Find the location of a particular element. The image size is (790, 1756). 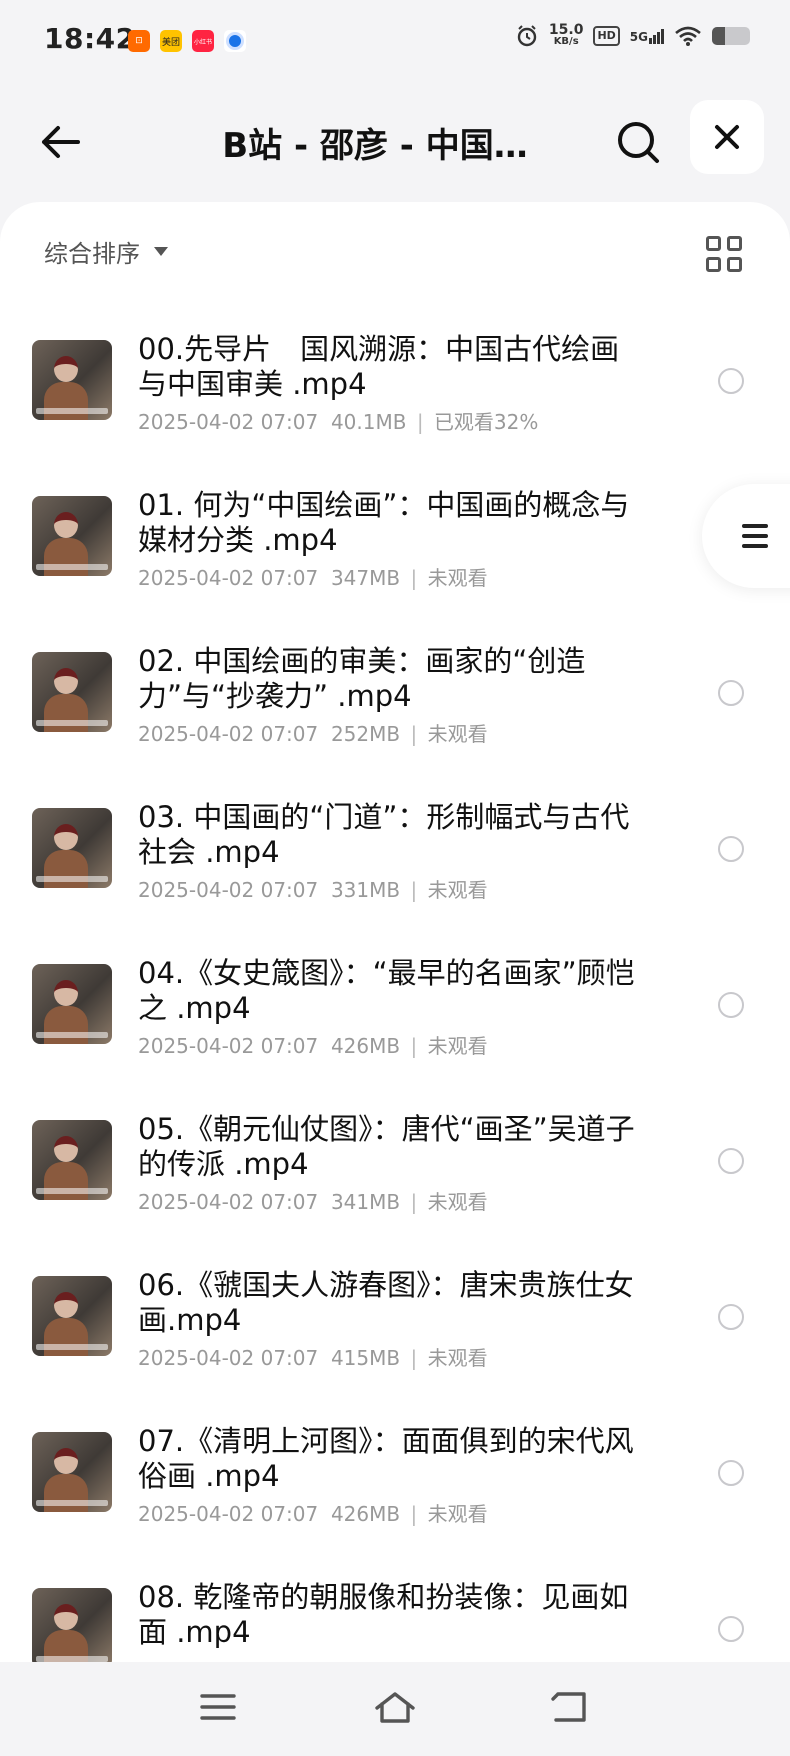

file-meta: 2025-04-02 07:07 331MB | 未观看 is located at coordinates (313, 888).